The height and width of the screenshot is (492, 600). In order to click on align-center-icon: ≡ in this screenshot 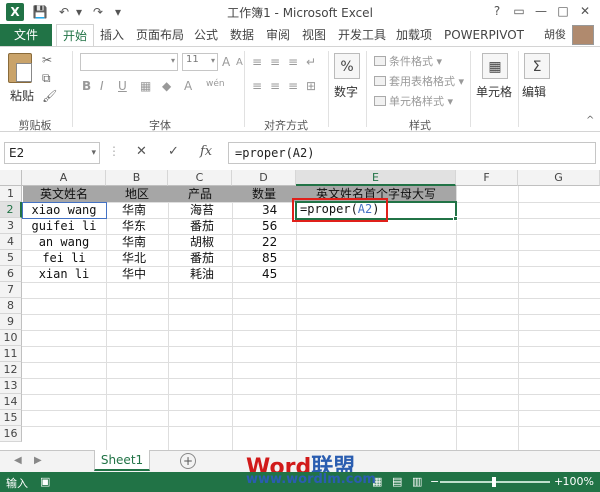, I will do `click(275, 86)`.